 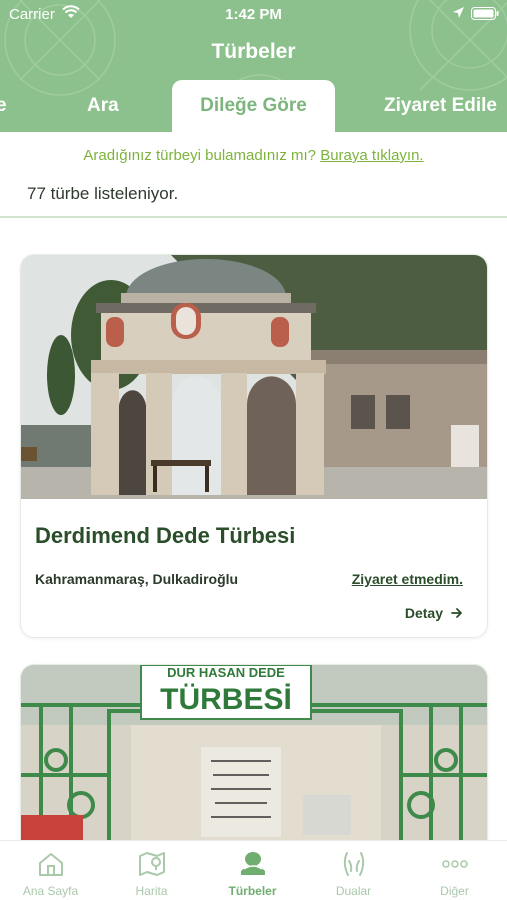 I want to click on tabbar-item-home: Ana Sayfa, so click(x=50, y=870).